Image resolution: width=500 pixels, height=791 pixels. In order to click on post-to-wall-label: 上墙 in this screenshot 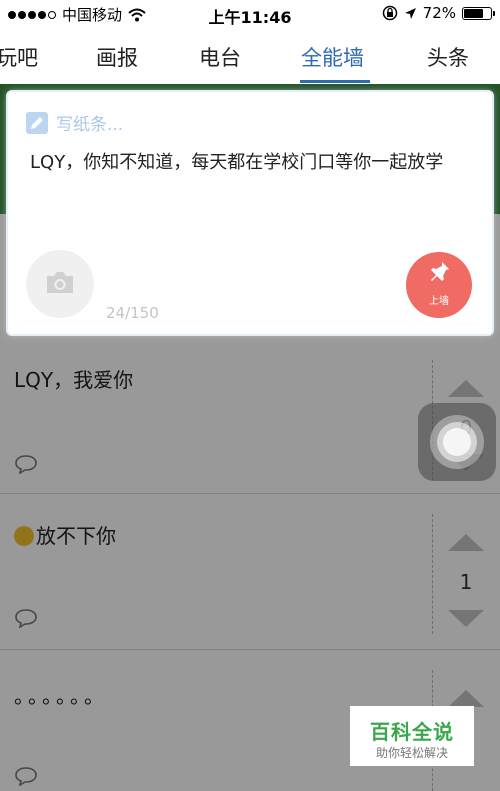, I will do `click(439, 301)`.